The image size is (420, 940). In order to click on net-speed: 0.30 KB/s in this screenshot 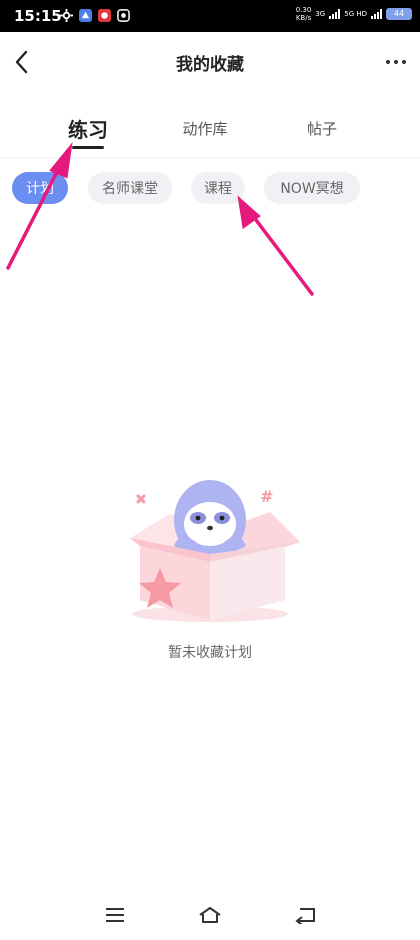, I will do `click(304, 14)`.